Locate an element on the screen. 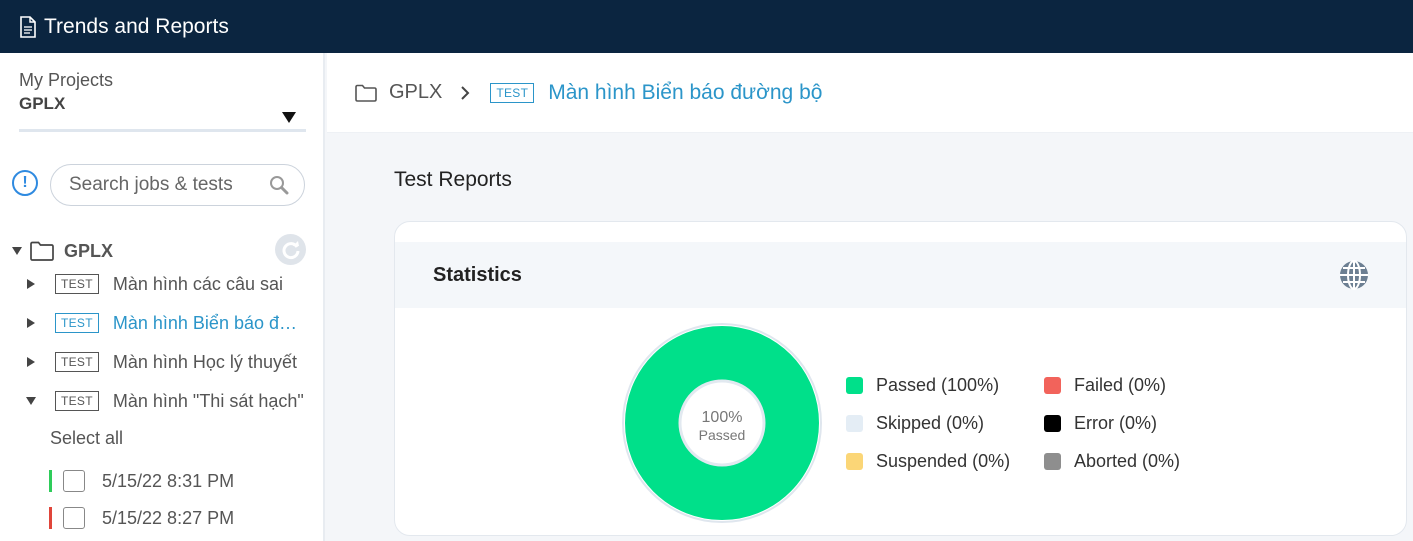 The height and width of the screenshot is (541, 1413). tree-item-bien-bao: TEST Màn hình Biển báo đường bộ is located at coordinates (172, 323).